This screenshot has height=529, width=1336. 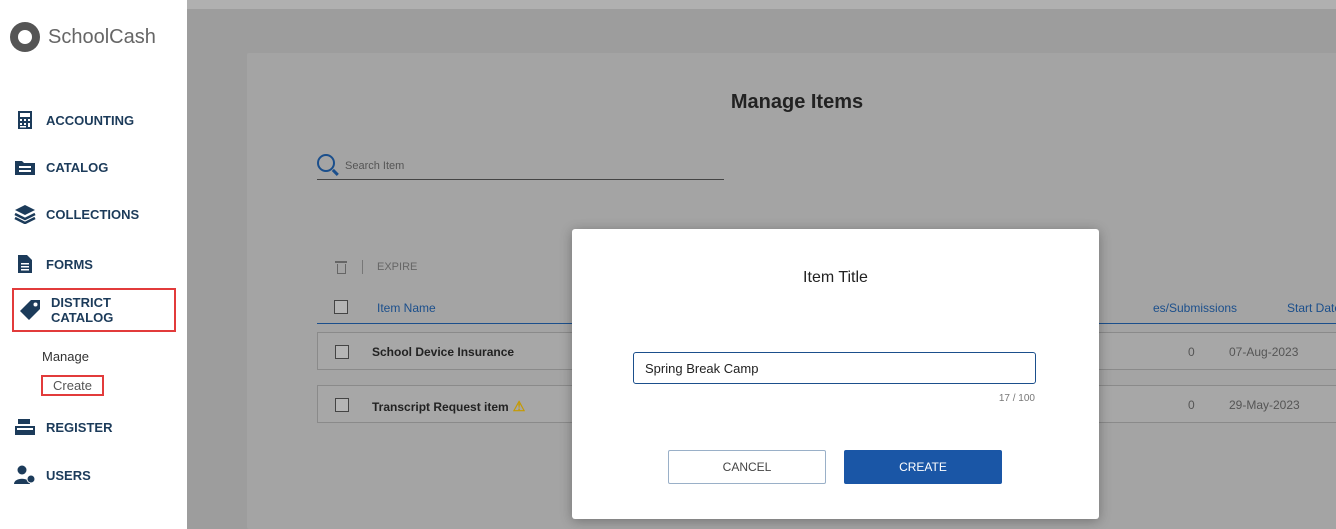 I want to click on sidebar-item-label: DISTRICT CATALOG, so click(x=82, y=310).